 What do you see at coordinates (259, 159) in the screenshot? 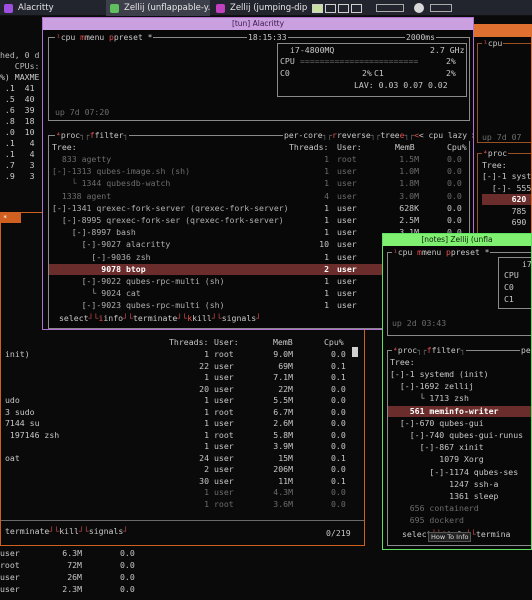
I see `process-row: 833 agetty 1 root 1.5M 0.0` at bounding box center [259, 159].